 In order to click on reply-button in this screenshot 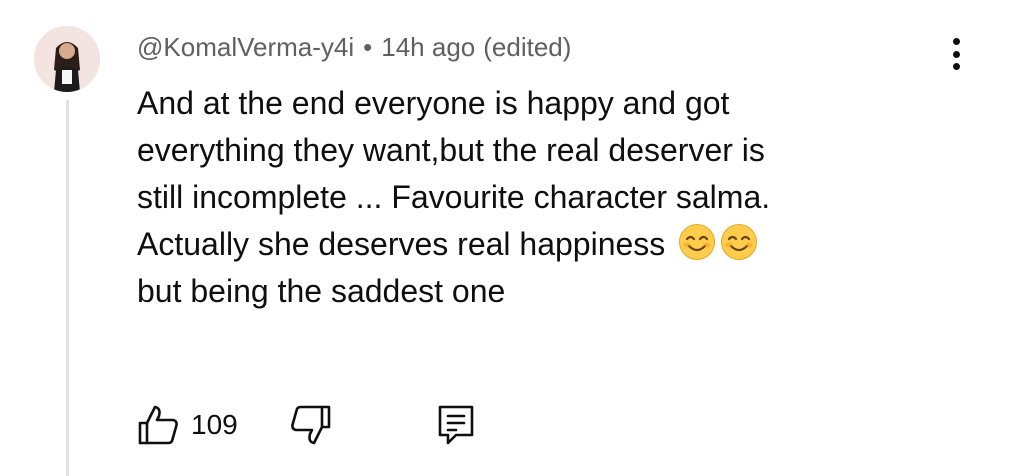, I will do `click(456, 425)`.